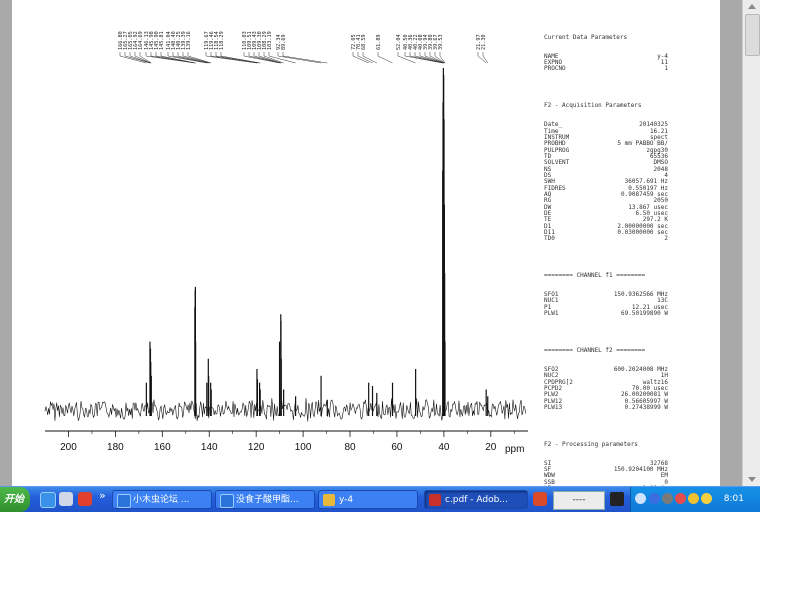  Describe the element at coordinates (606, 239) in the screenshot. I see `param-row: TD0 2` at that location.